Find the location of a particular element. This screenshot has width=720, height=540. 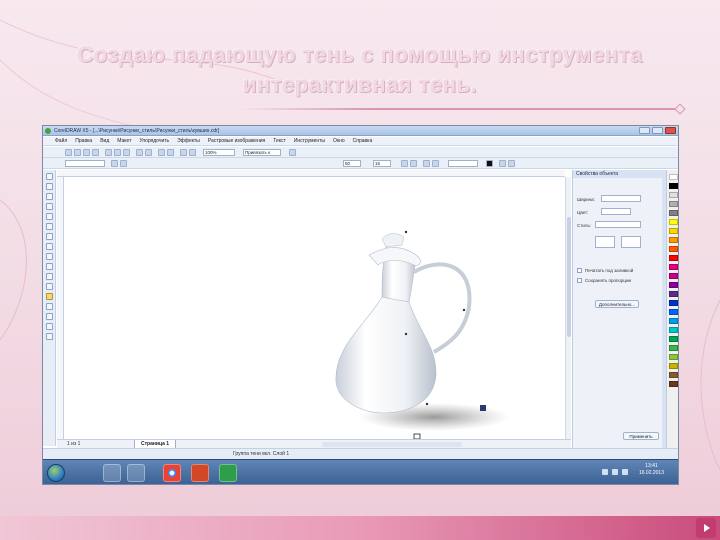

shape-tool-icon is located at coordinates (49, 186).